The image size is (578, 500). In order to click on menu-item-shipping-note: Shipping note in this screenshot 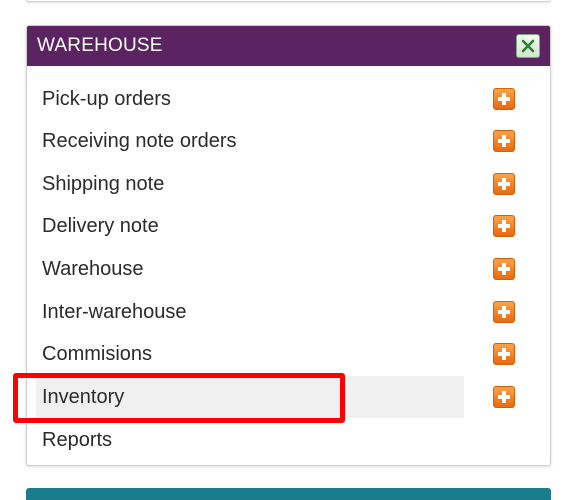, I will do `click(288, 184)`.